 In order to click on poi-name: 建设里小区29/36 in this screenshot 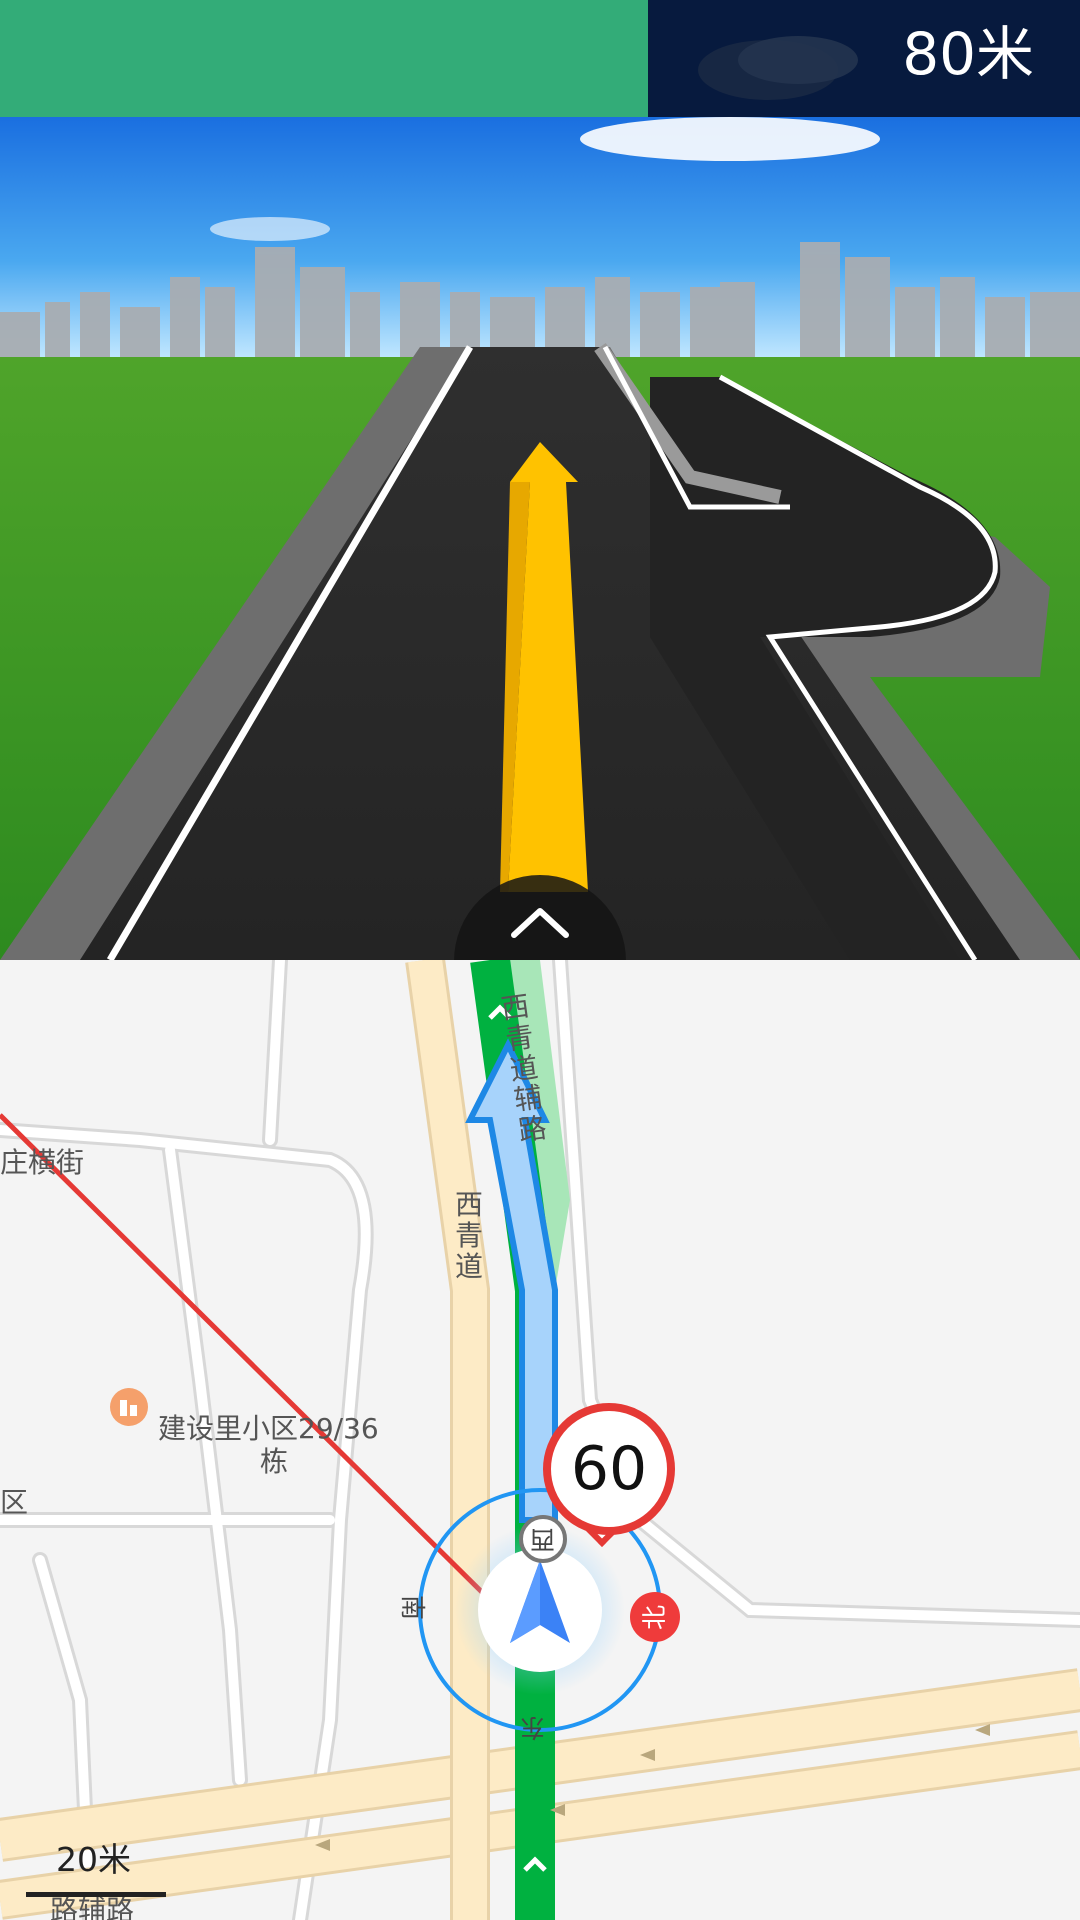, I will do `click(268, 1429)`.